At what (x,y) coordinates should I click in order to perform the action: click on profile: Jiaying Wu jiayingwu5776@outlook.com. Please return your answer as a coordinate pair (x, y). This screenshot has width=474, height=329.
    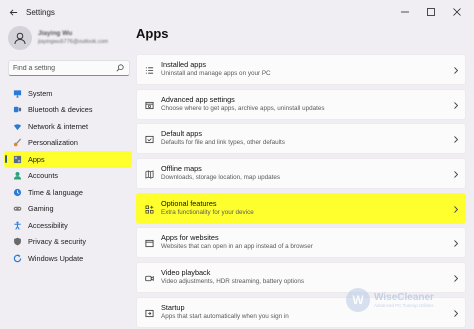
    Looking at the image, I should click on (70, 40).